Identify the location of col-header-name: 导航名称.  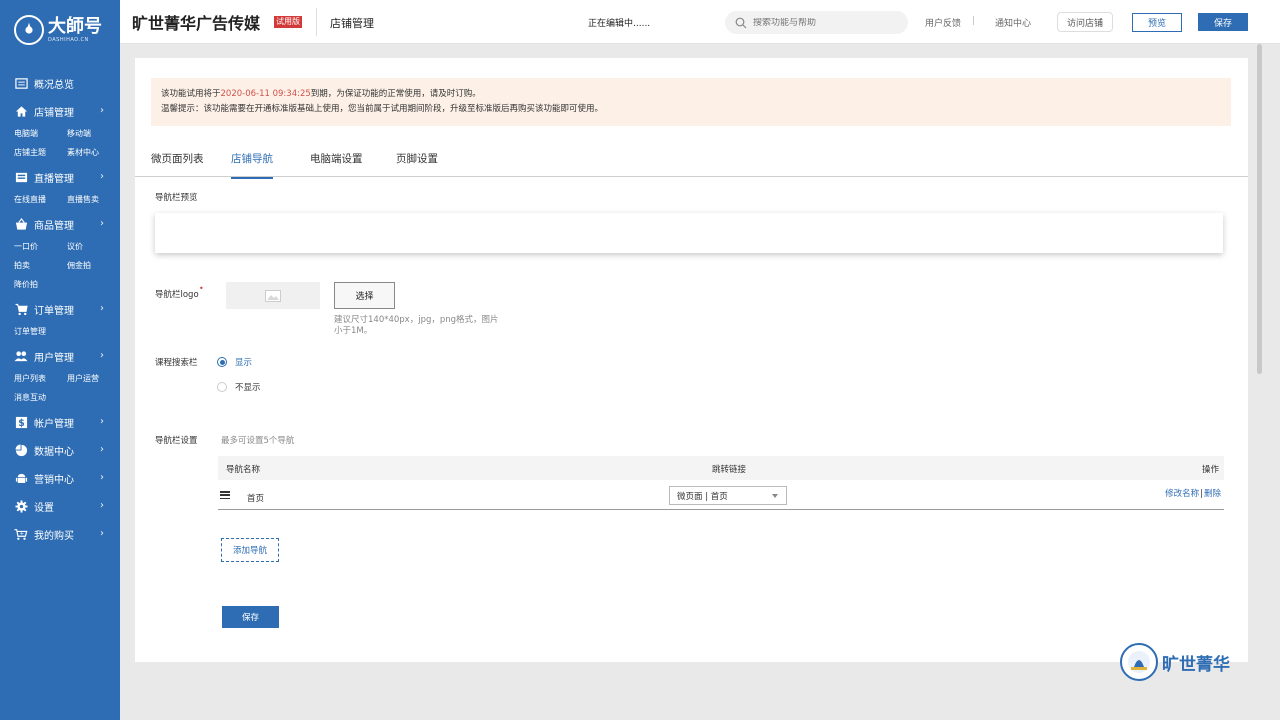
(243, 470).